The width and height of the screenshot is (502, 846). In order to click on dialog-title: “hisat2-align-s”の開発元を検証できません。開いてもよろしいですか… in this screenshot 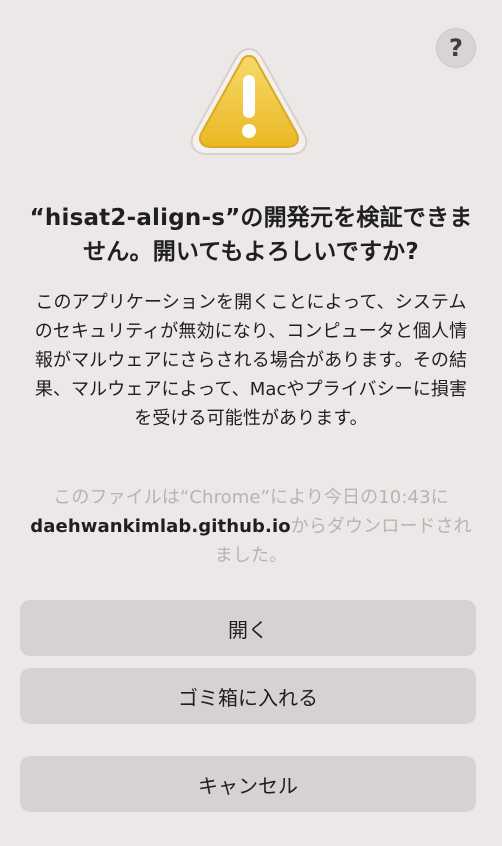, I will do `click(251, 235)`.